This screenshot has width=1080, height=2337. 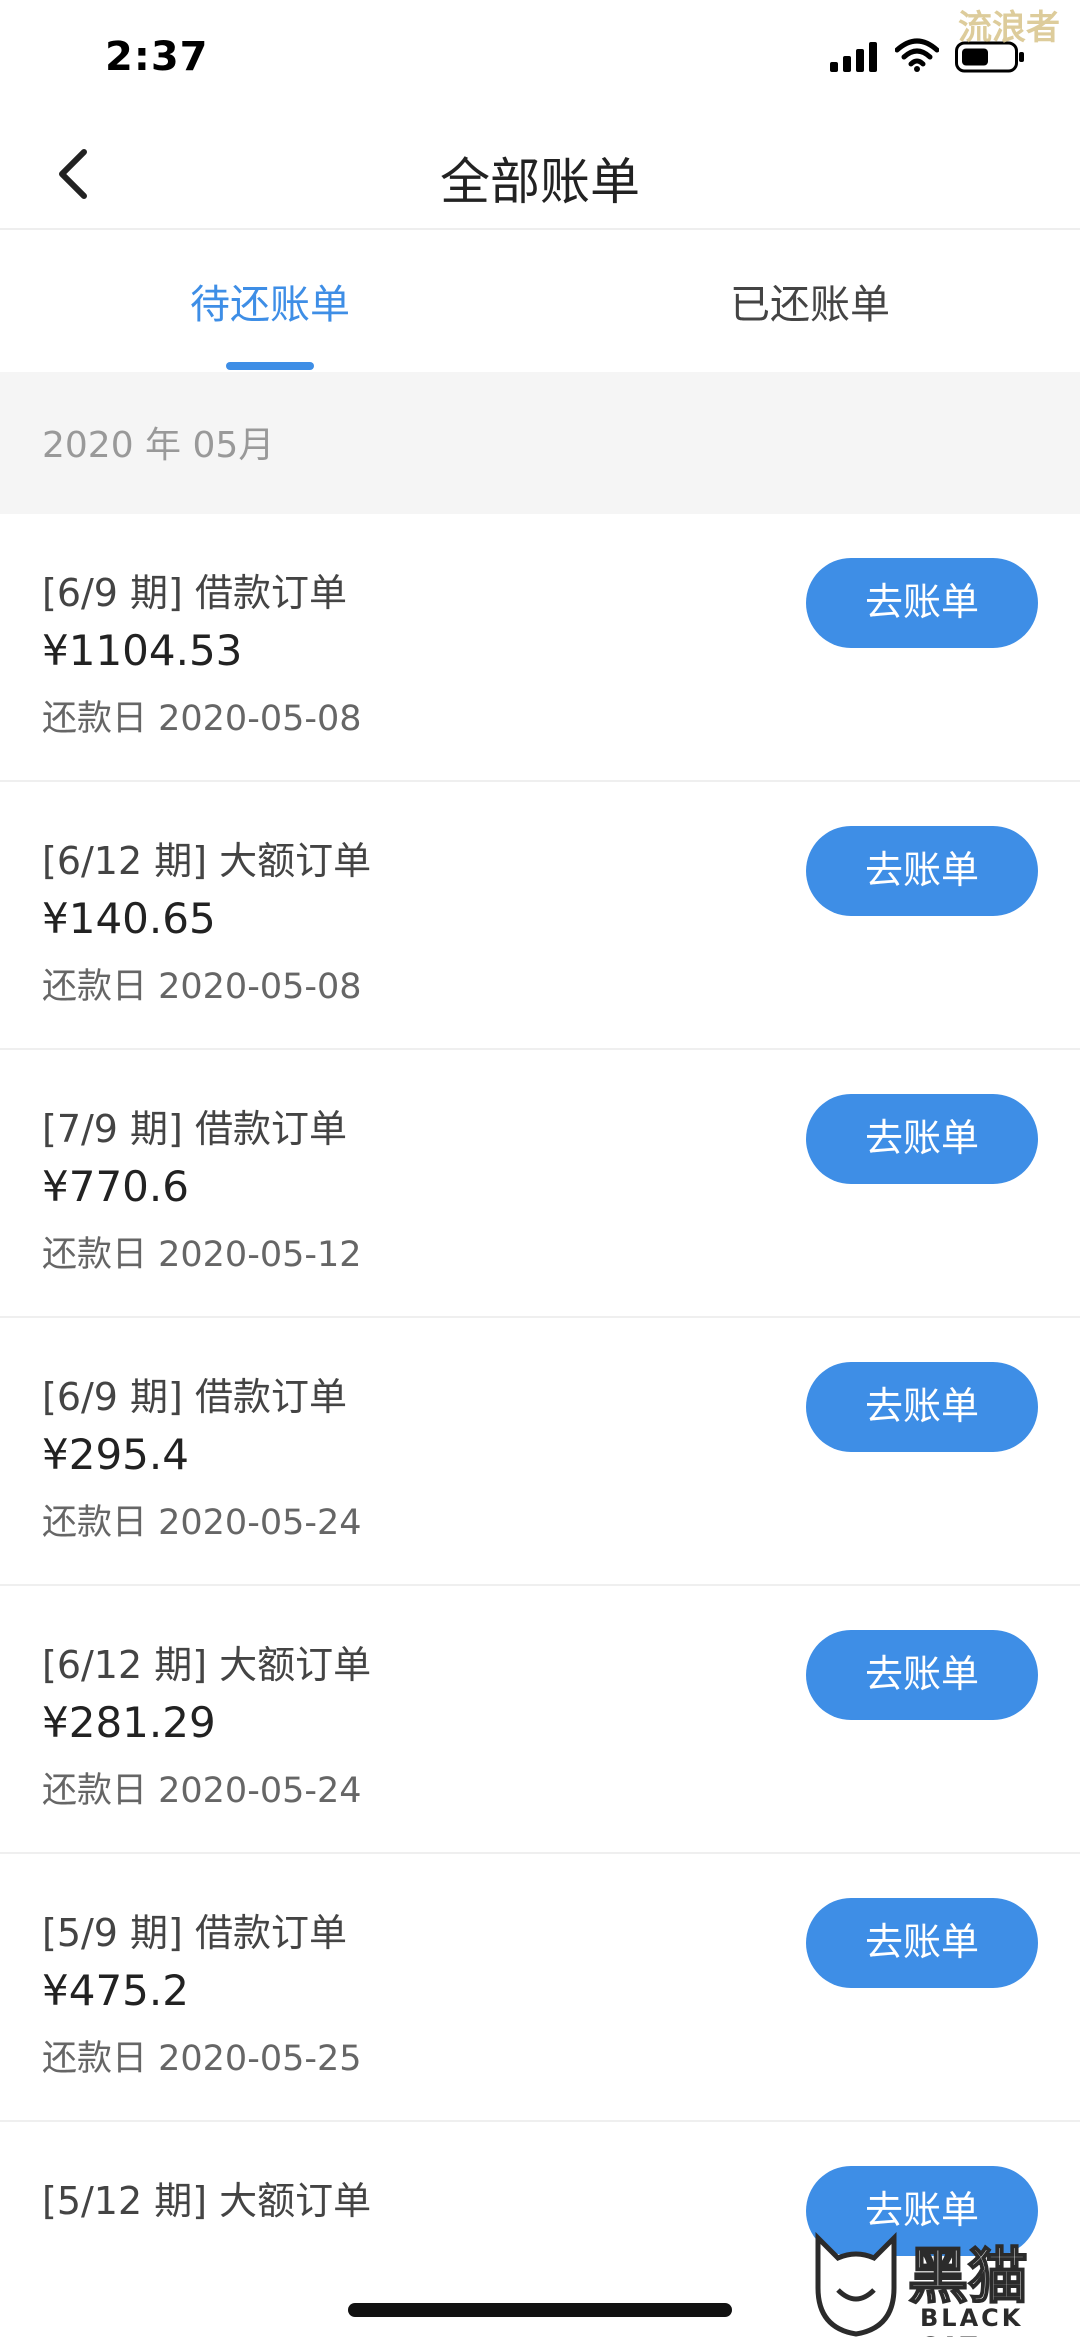 I want to click on black-cat-watermark: 黑猫 BLACK CAT, so click(x=944, y=2282).